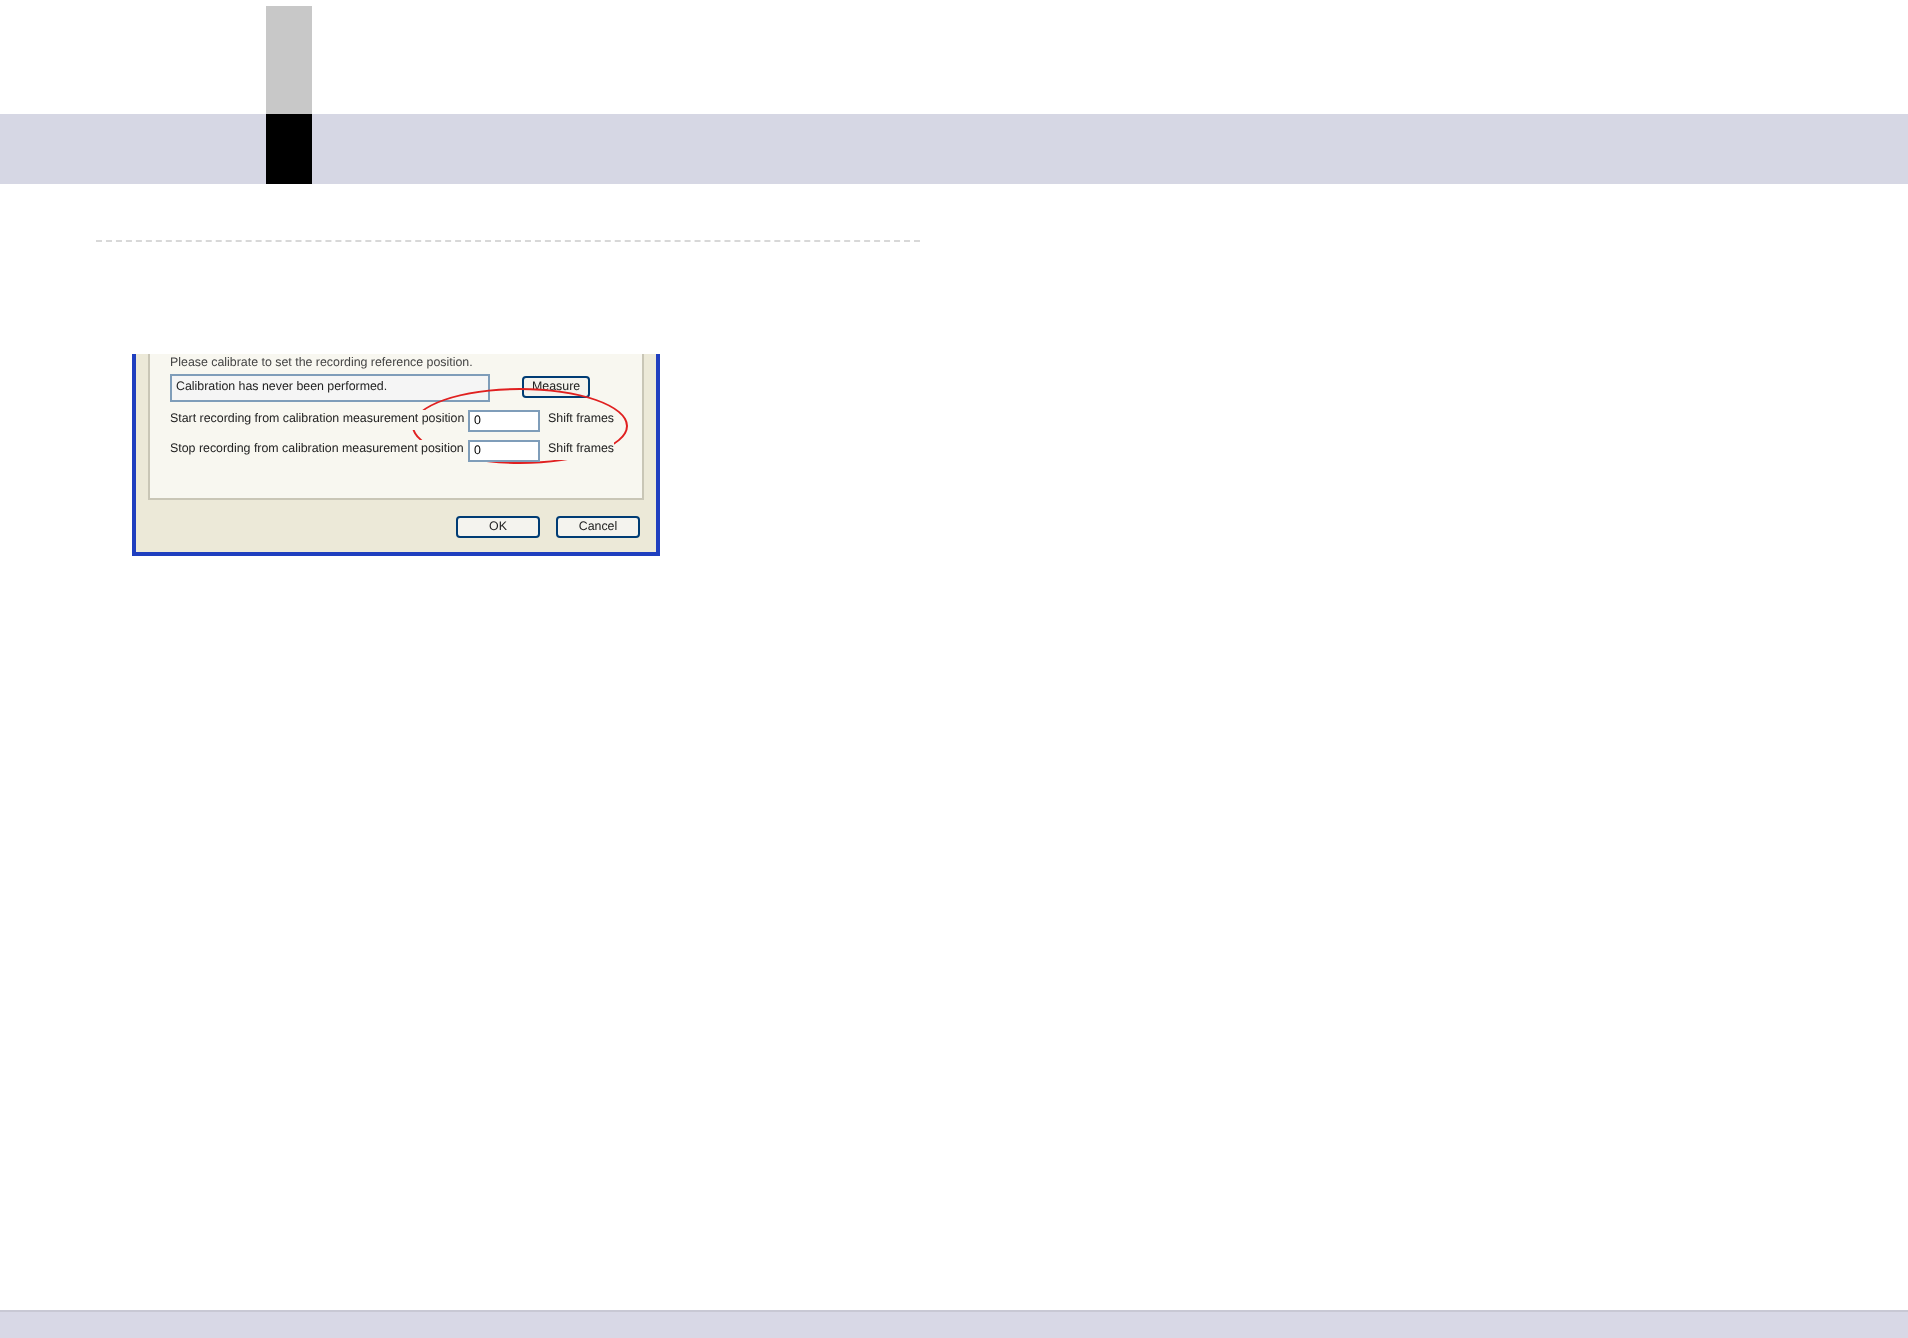 Image resolution: width=1908 pixels, height=1338 pixels. I want to click on header-marker, so click(289, 149).